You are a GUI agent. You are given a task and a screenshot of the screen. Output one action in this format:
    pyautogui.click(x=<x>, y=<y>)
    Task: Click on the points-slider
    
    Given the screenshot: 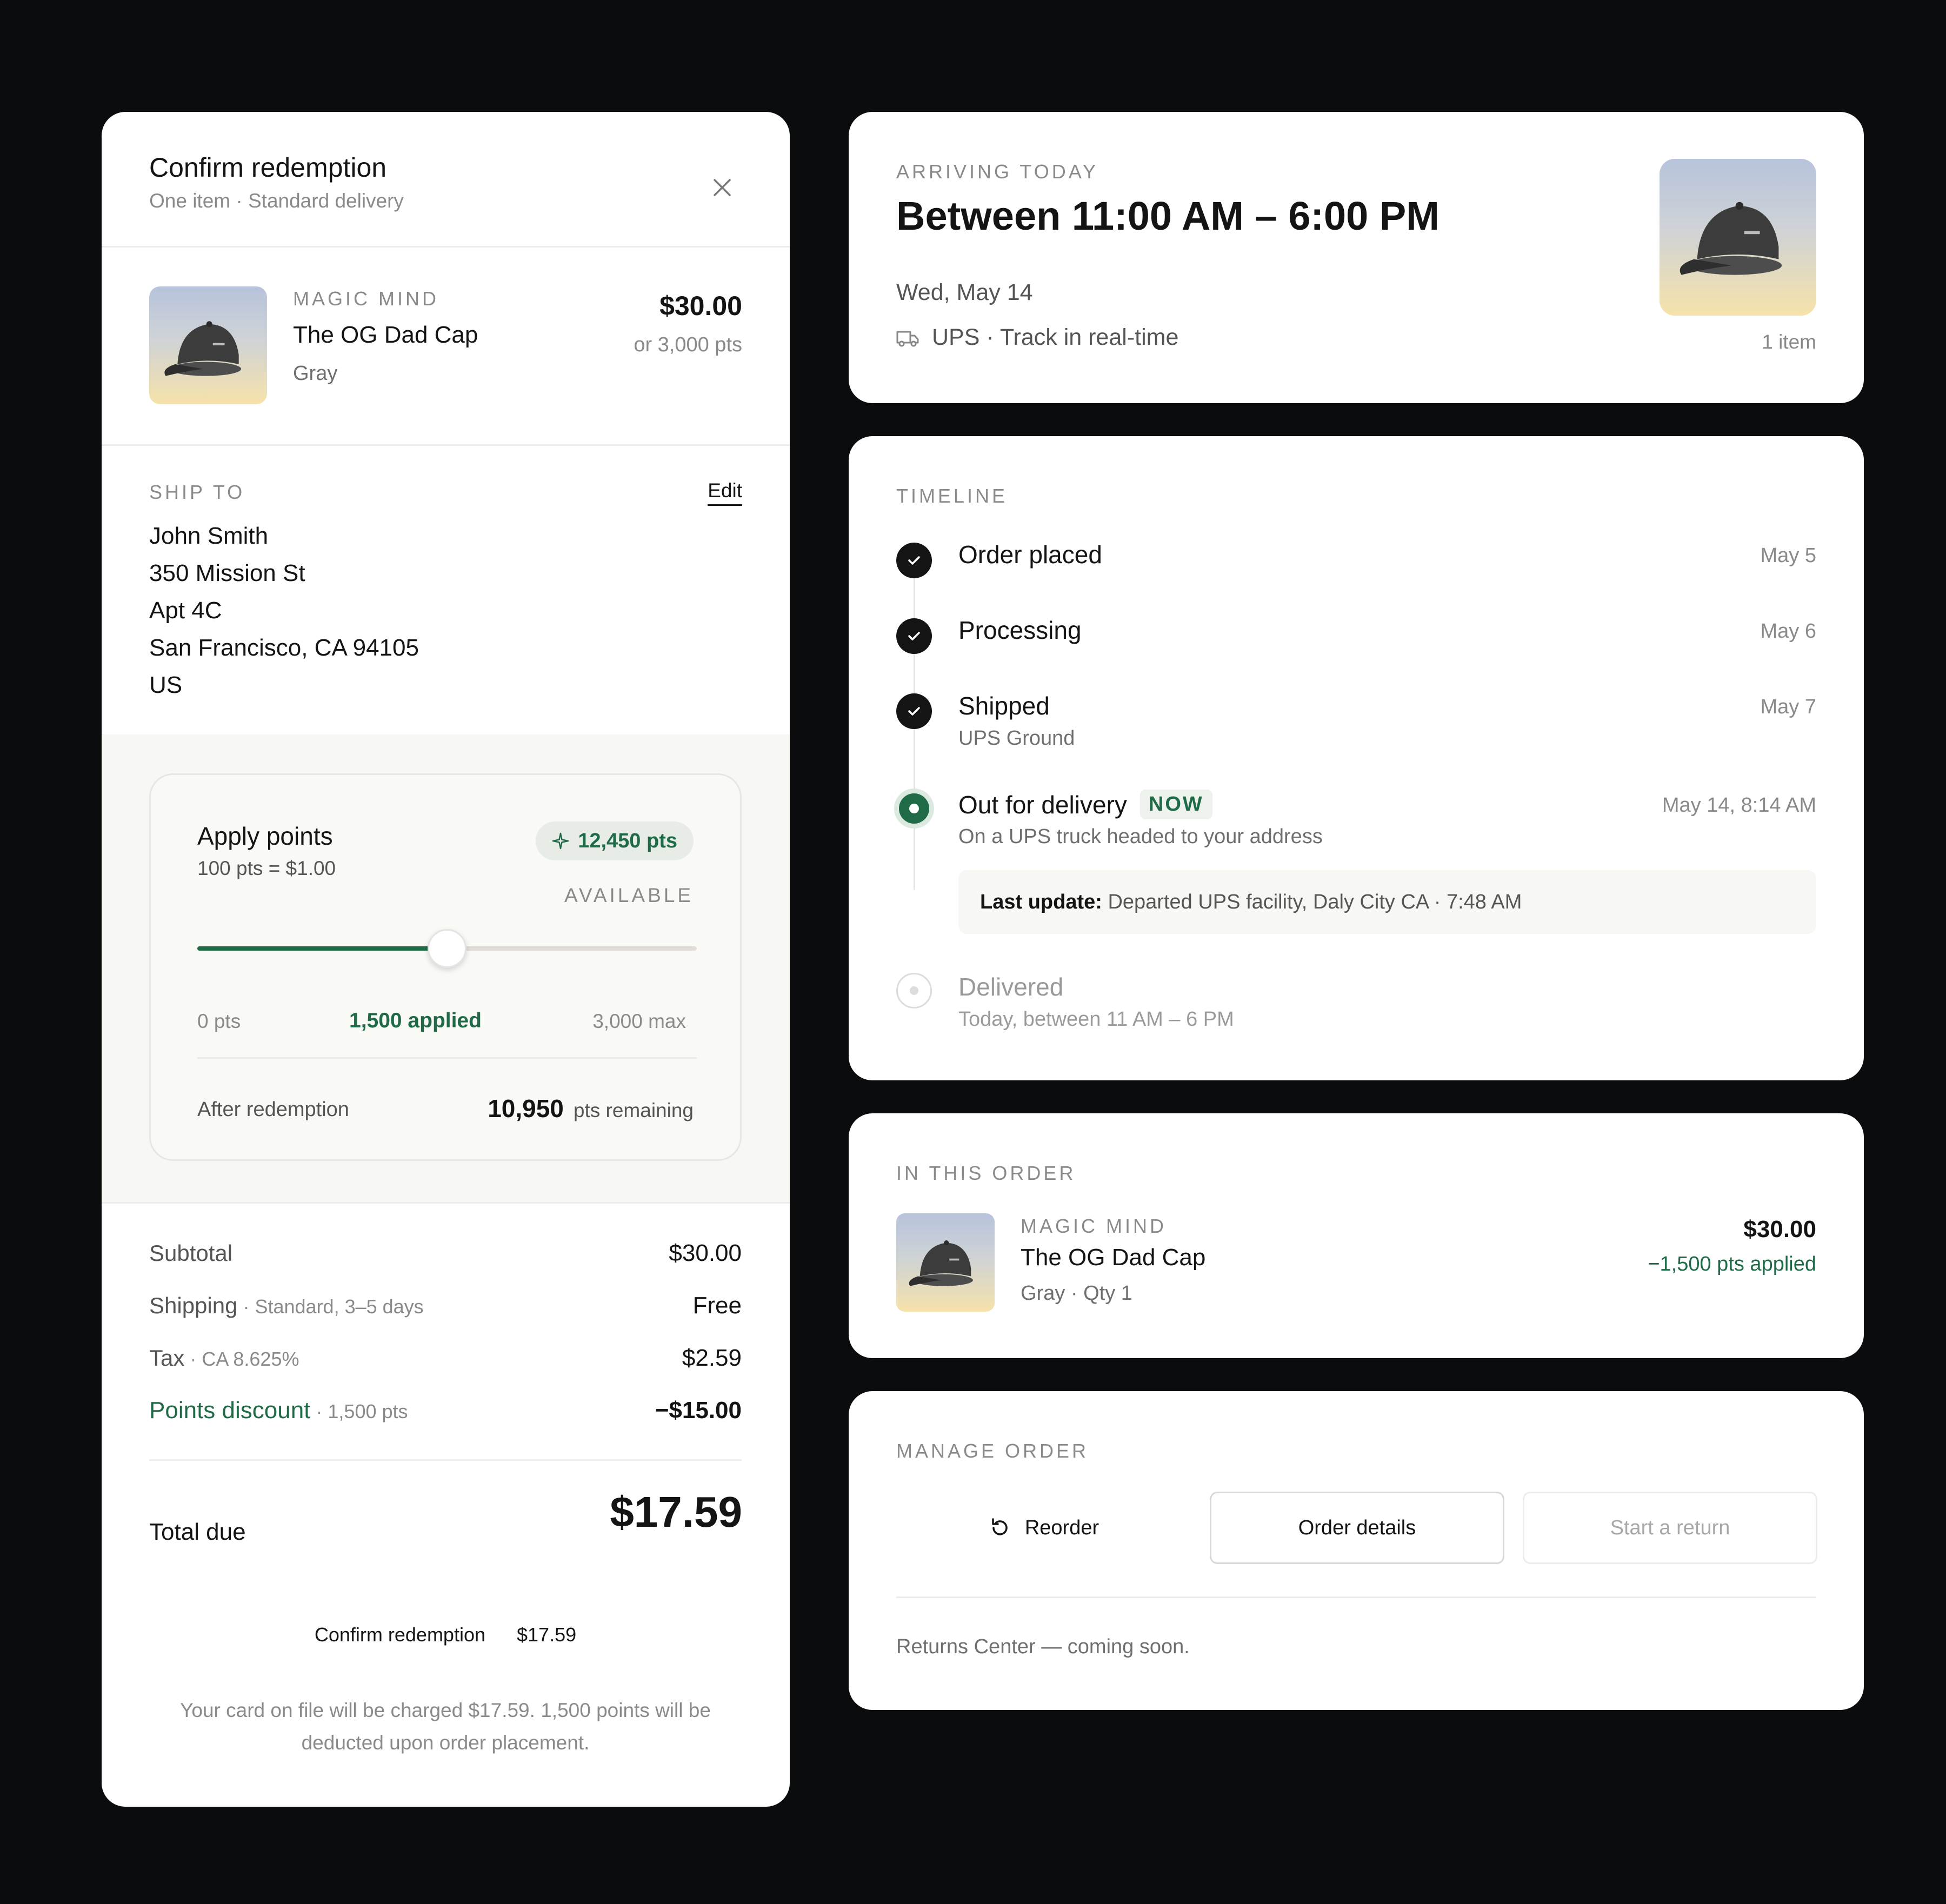 What is the action you would take?
    pyautogui.click(x=447, y=949)
    